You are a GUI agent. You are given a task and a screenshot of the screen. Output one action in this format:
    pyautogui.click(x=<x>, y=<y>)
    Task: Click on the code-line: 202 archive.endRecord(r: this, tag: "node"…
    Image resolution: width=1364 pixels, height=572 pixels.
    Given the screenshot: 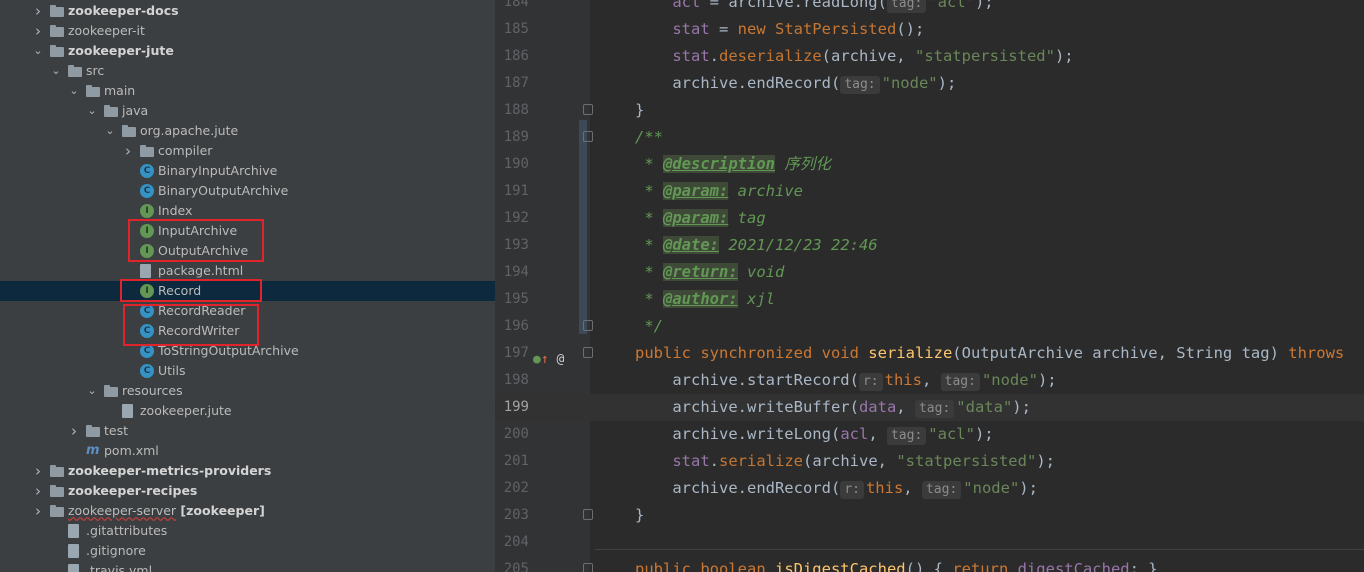 What is the action you would take?
    pyautogui.click(x=929, y=488)
    